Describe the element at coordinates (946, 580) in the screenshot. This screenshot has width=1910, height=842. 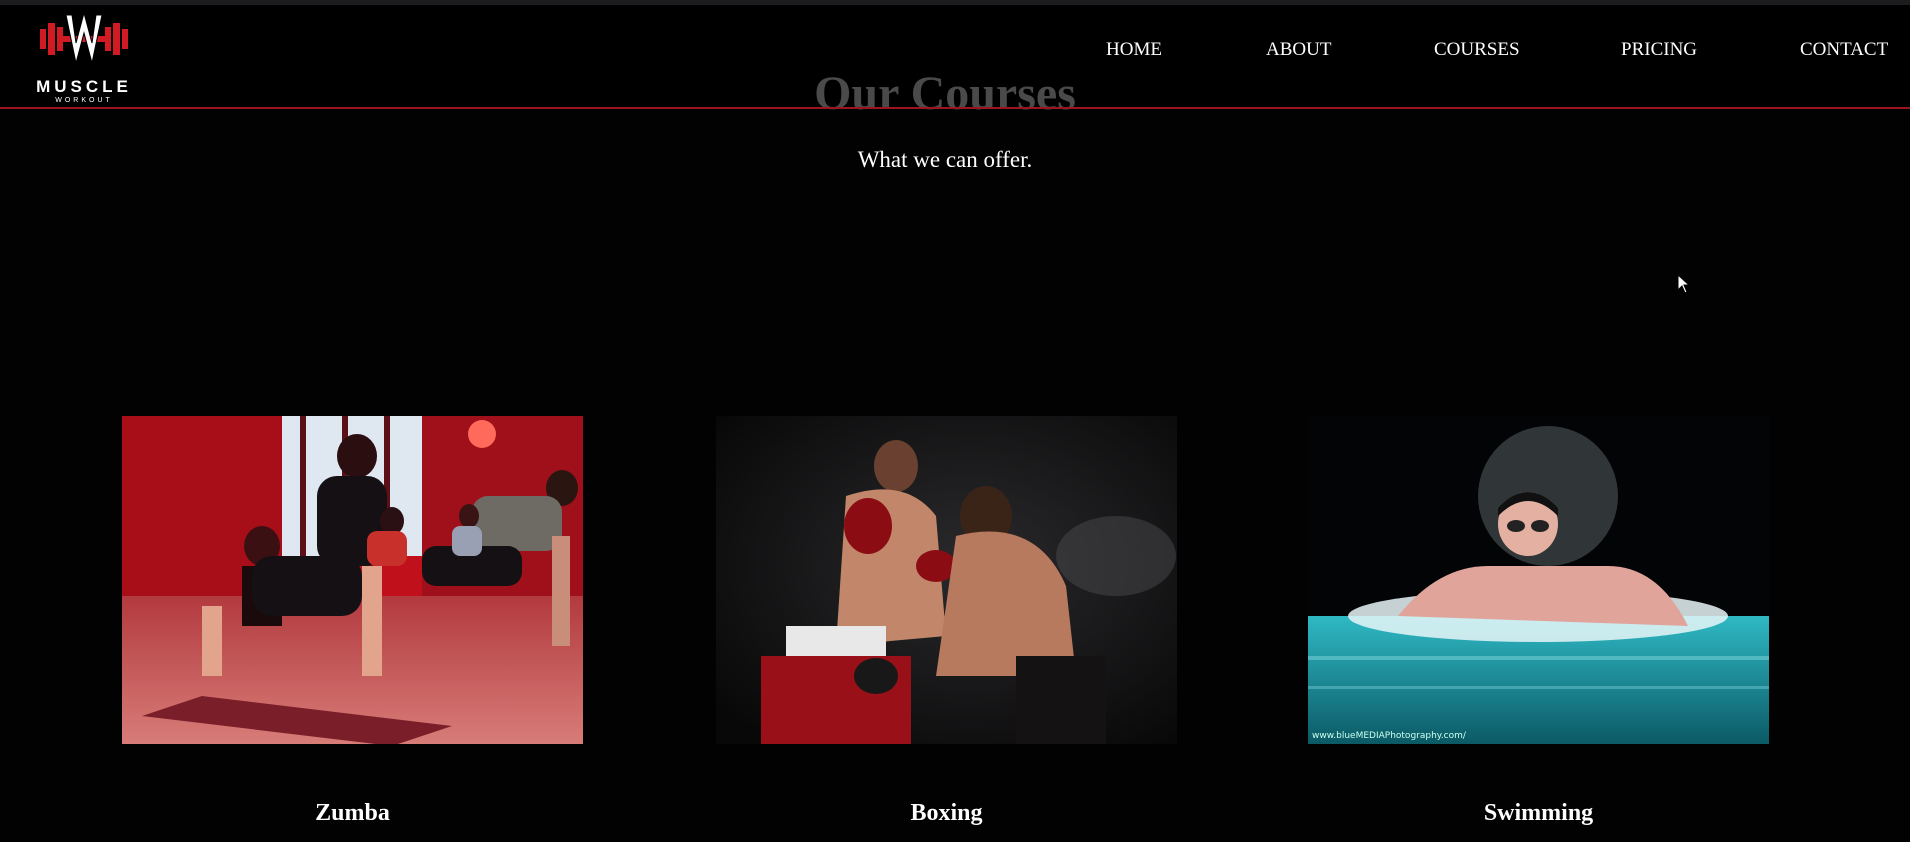
I see `boxing-image` at that location.